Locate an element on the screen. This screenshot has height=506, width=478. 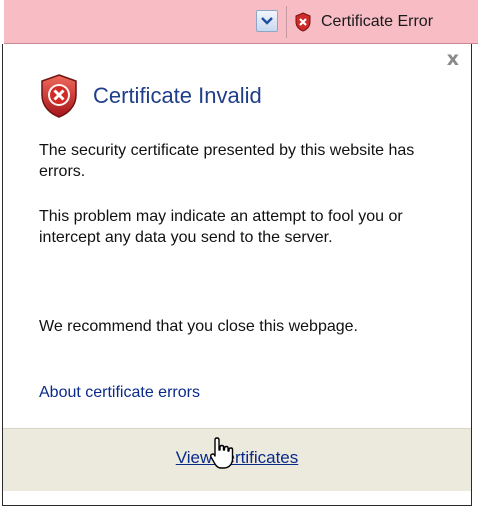
shield-error-icon is located at coordinates (59, 96).